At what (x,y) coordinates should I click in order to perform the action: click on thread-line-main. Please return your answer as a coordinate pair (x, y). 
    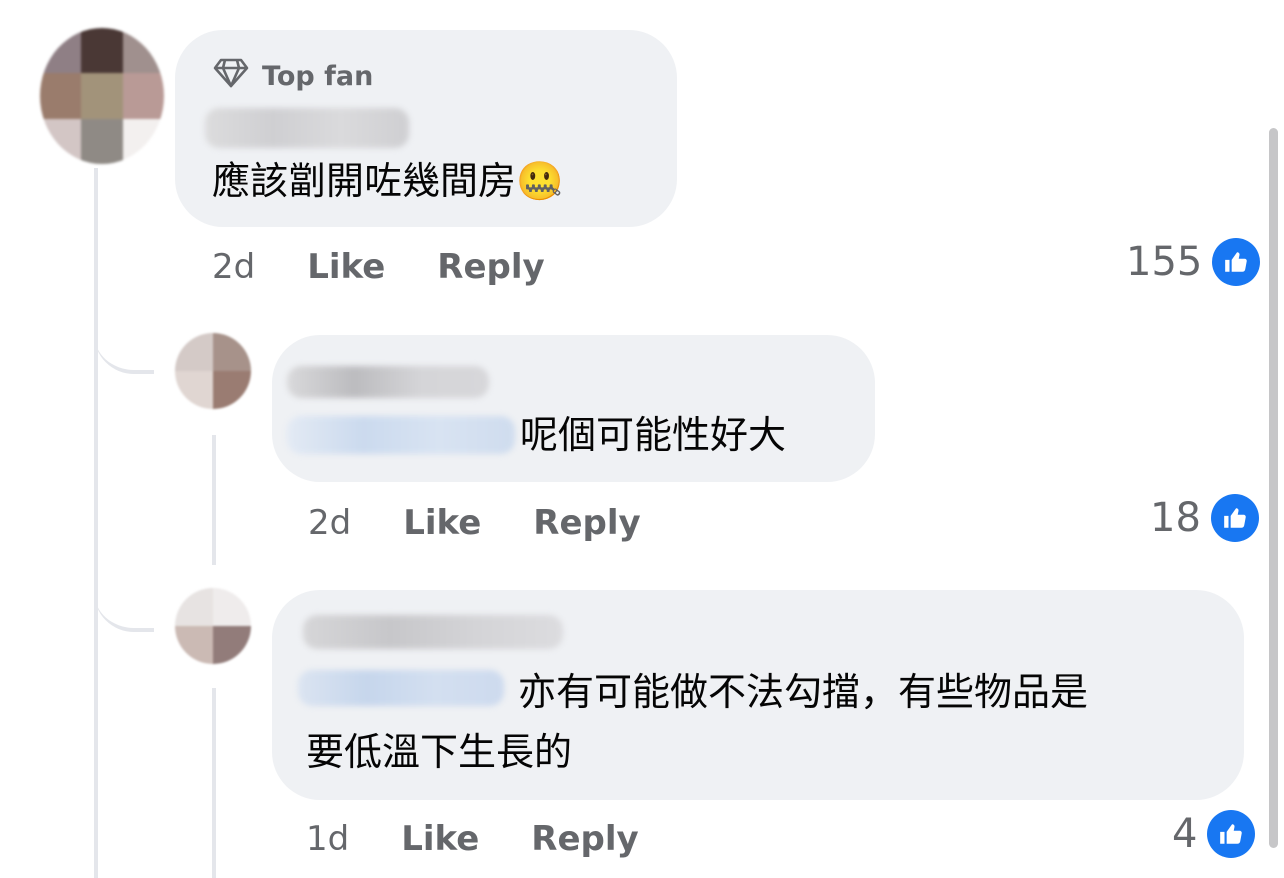
    Looking at the image, I should click on (96, 523).